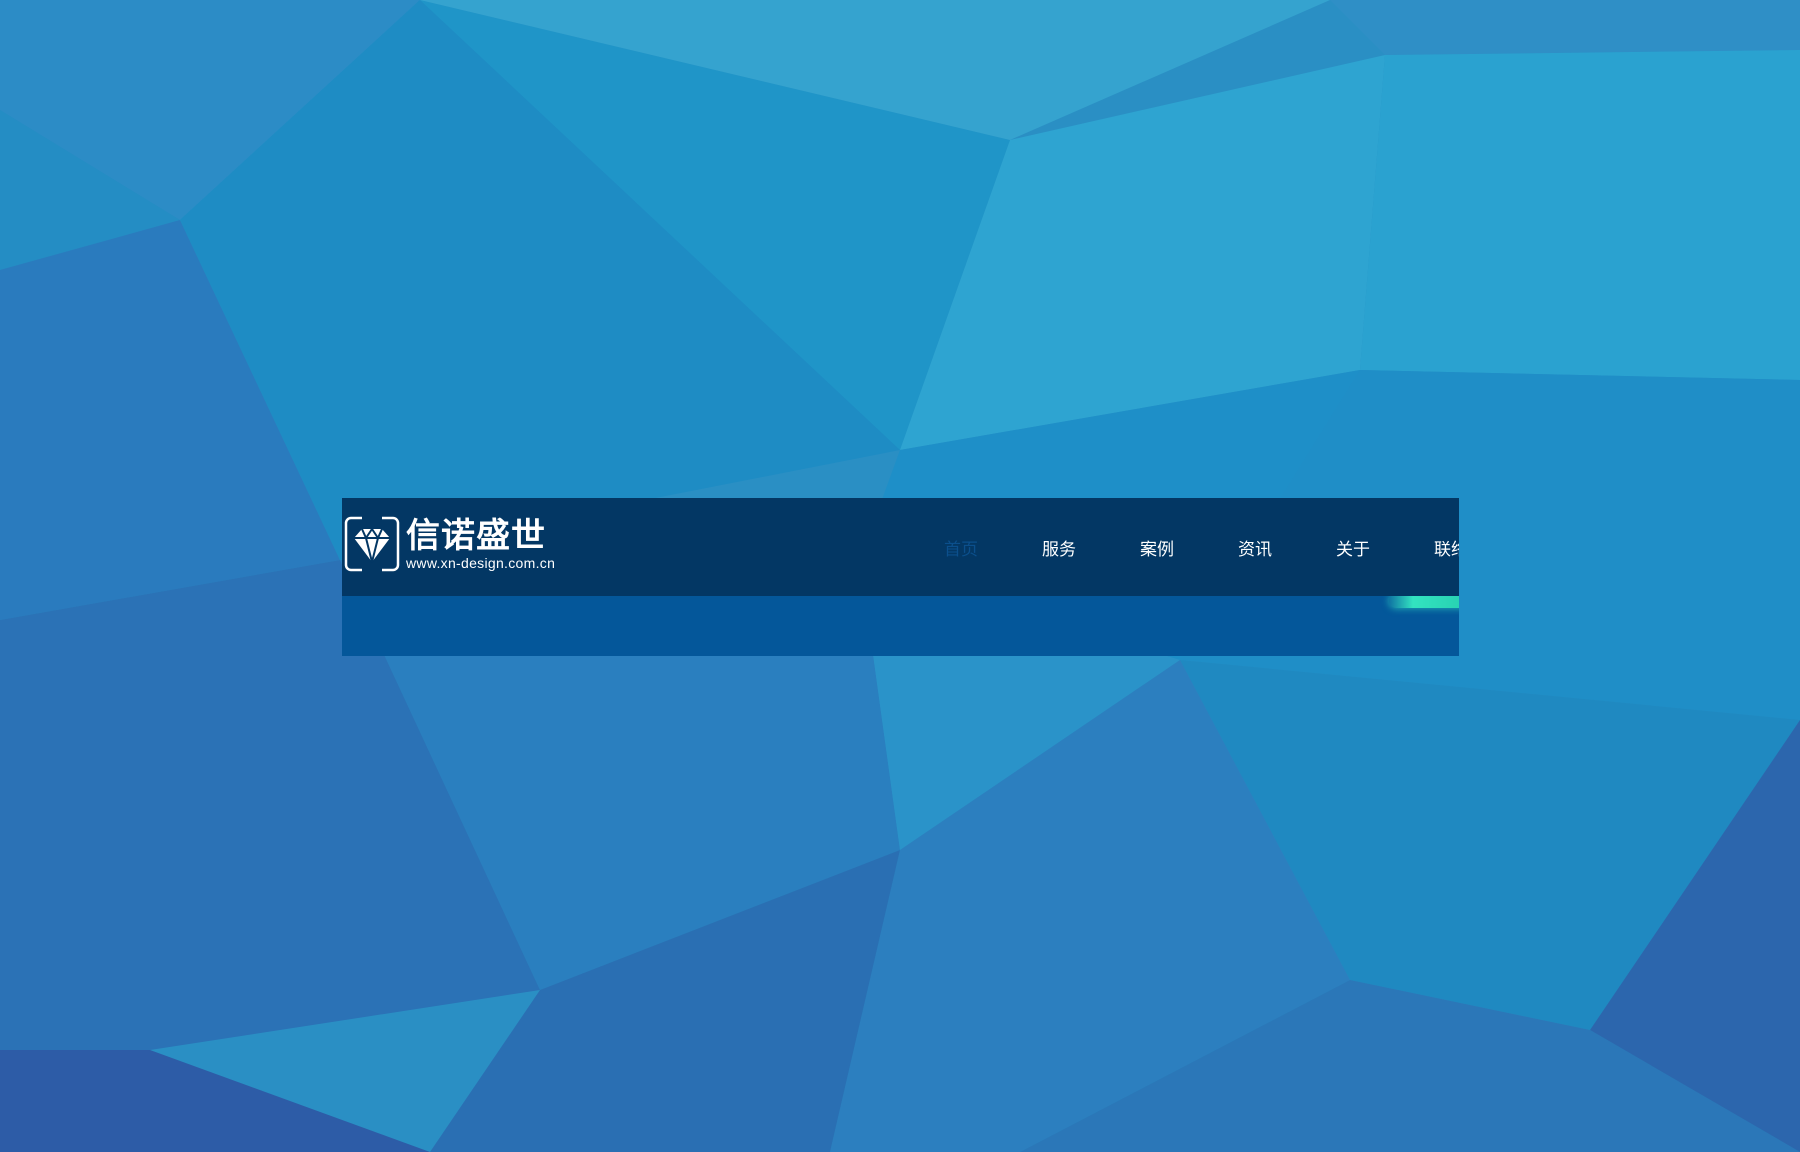 The height and width of the screenshot is (1152, 1800). I want to click on hero-strip, so click(900, 626).